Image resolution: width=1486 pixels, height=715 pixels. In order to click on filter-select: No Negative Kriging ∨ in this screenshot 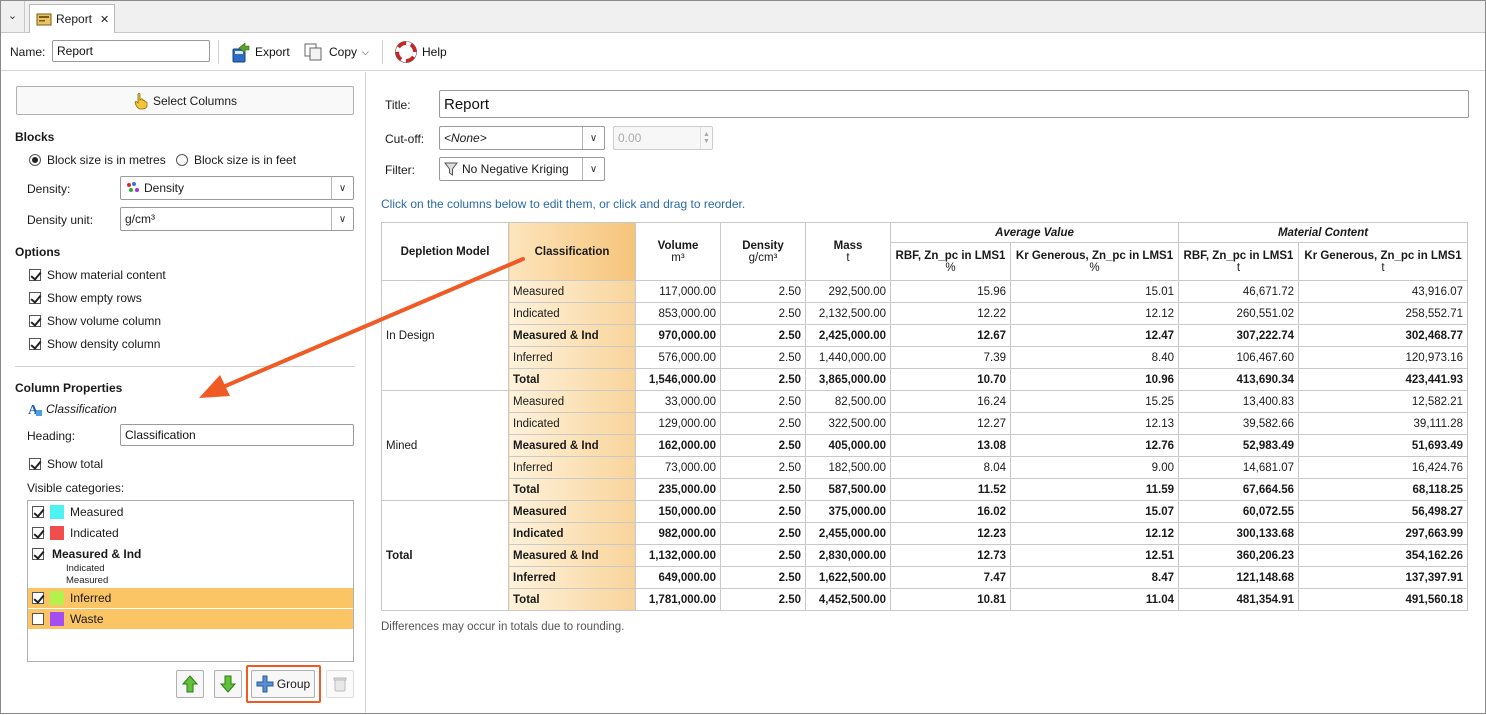, I will do `click(522, 169)`.